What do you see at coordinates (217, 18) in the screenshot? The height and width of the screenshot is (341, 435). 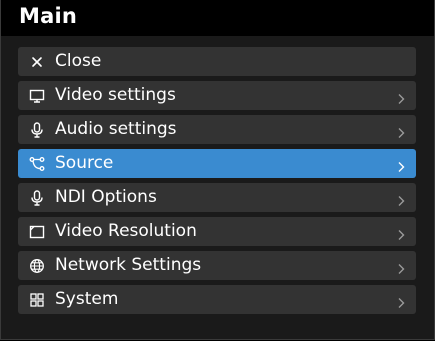 I see `title-bar: Main` at bounding box center [217, 18].